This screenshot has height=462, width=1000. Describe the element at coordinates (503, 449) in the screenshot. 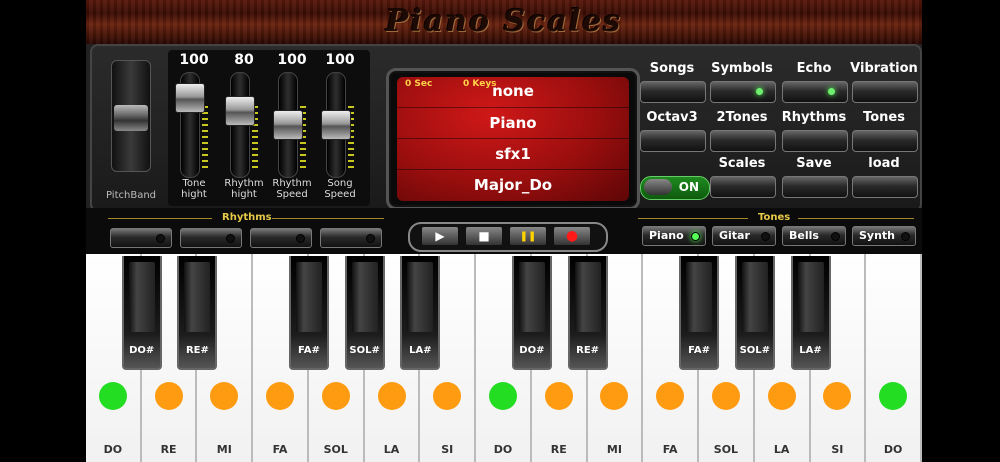

I see `key-name: DO` at that location.